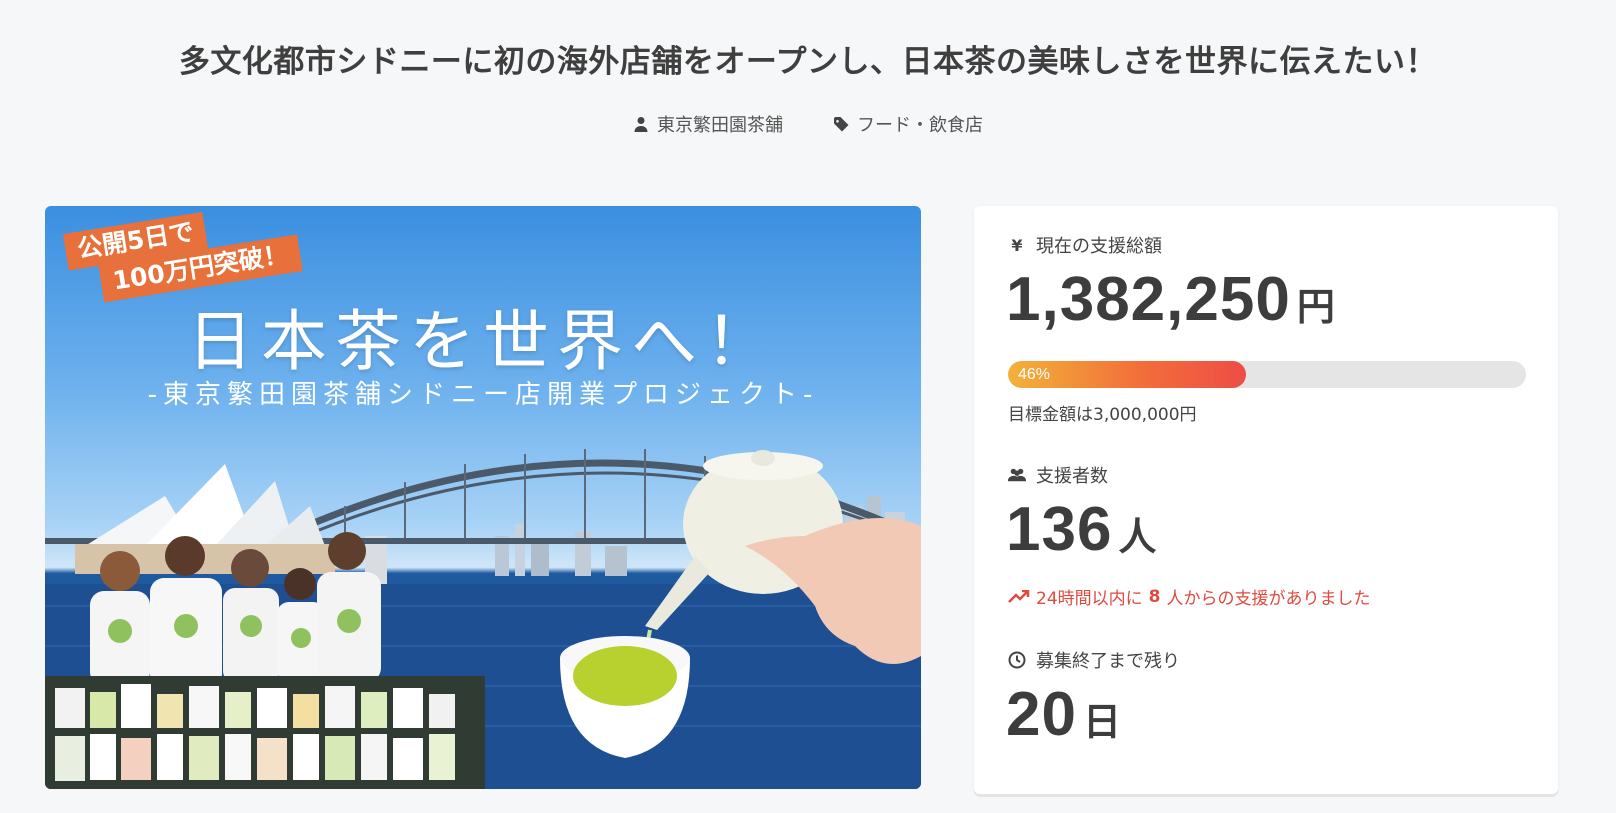  I want to click on remaining-unit: 日, so click(1101, 723).